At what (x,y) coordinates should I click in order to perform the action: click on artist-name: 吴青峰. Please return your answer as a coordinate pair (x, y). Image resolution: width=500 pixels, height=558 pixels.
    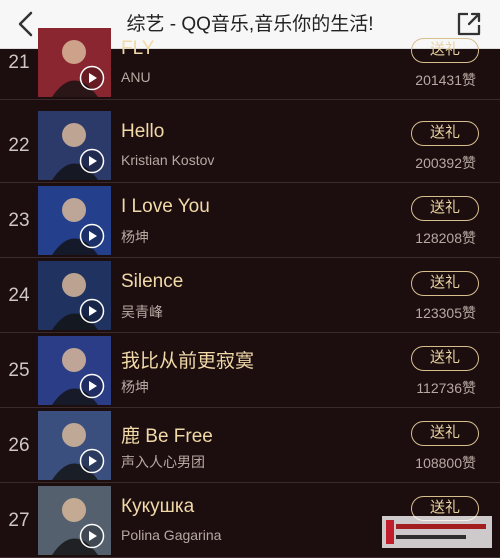
    Looking at the image, I should click on (142, 312).